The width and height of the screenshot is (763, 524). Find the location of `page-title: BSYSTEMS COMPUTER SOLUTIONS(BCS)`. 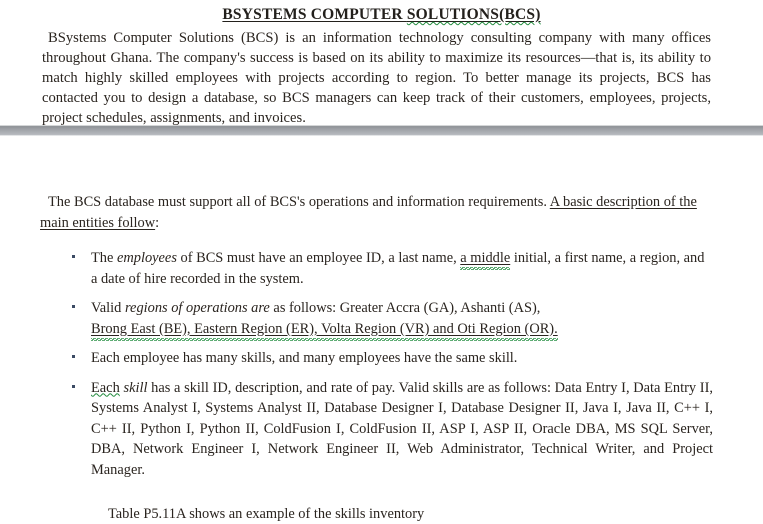

page-title: BSYSTEMS COMPUTER SOLUTIONS(BCS) is located at coordinates (381, 12).